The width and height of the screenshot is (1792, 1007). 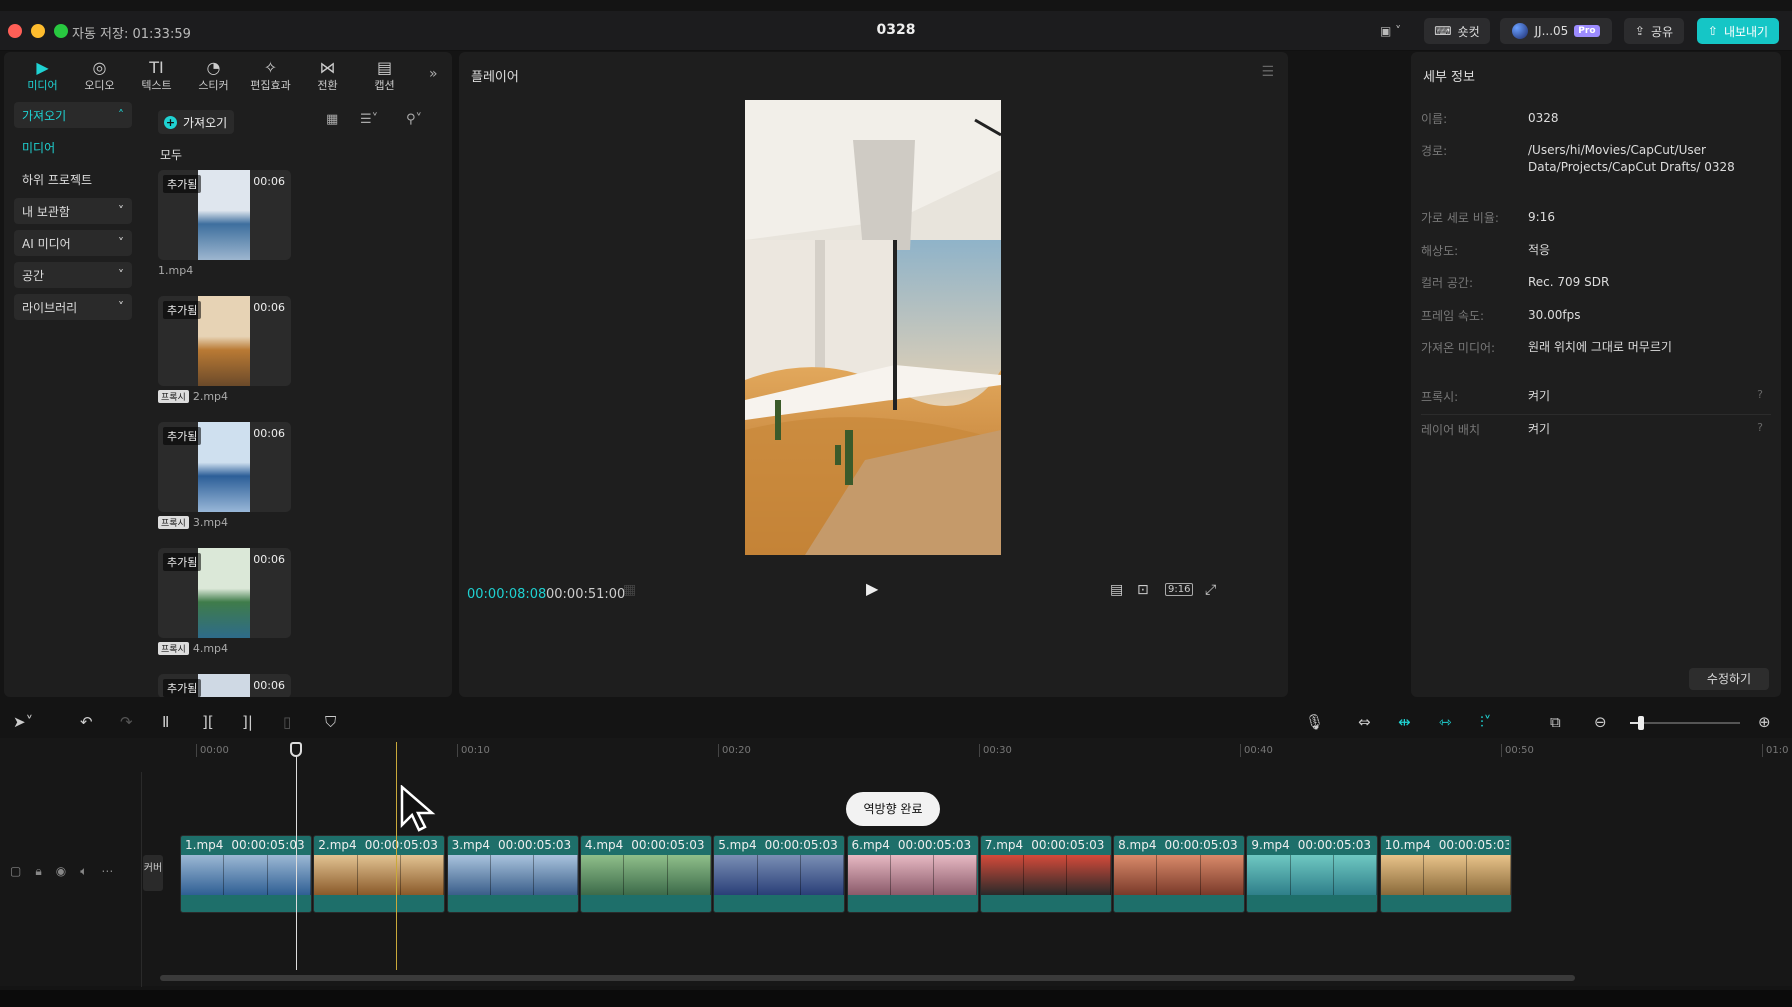 What do you see at coordinates (1453, 316) in the screenshot?
I see `detail-label: 프레임 속도:` at bounding box center [1453, 316].